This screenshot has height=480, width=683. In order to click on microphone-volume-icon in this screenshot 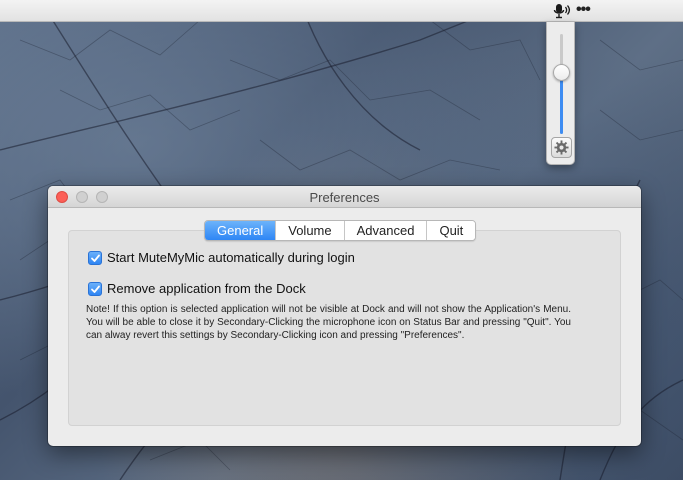, I will do `click(562, 11)`.